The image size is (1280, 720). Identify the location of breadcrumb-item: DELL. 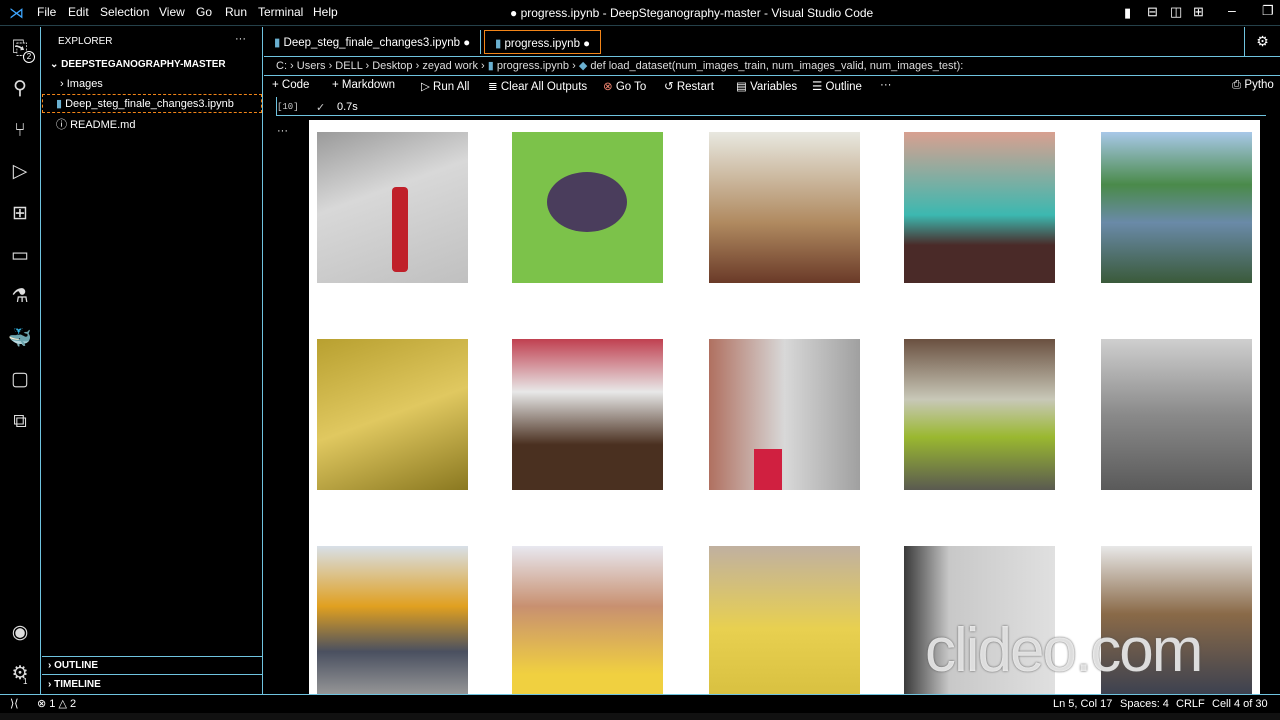
(348, 66).